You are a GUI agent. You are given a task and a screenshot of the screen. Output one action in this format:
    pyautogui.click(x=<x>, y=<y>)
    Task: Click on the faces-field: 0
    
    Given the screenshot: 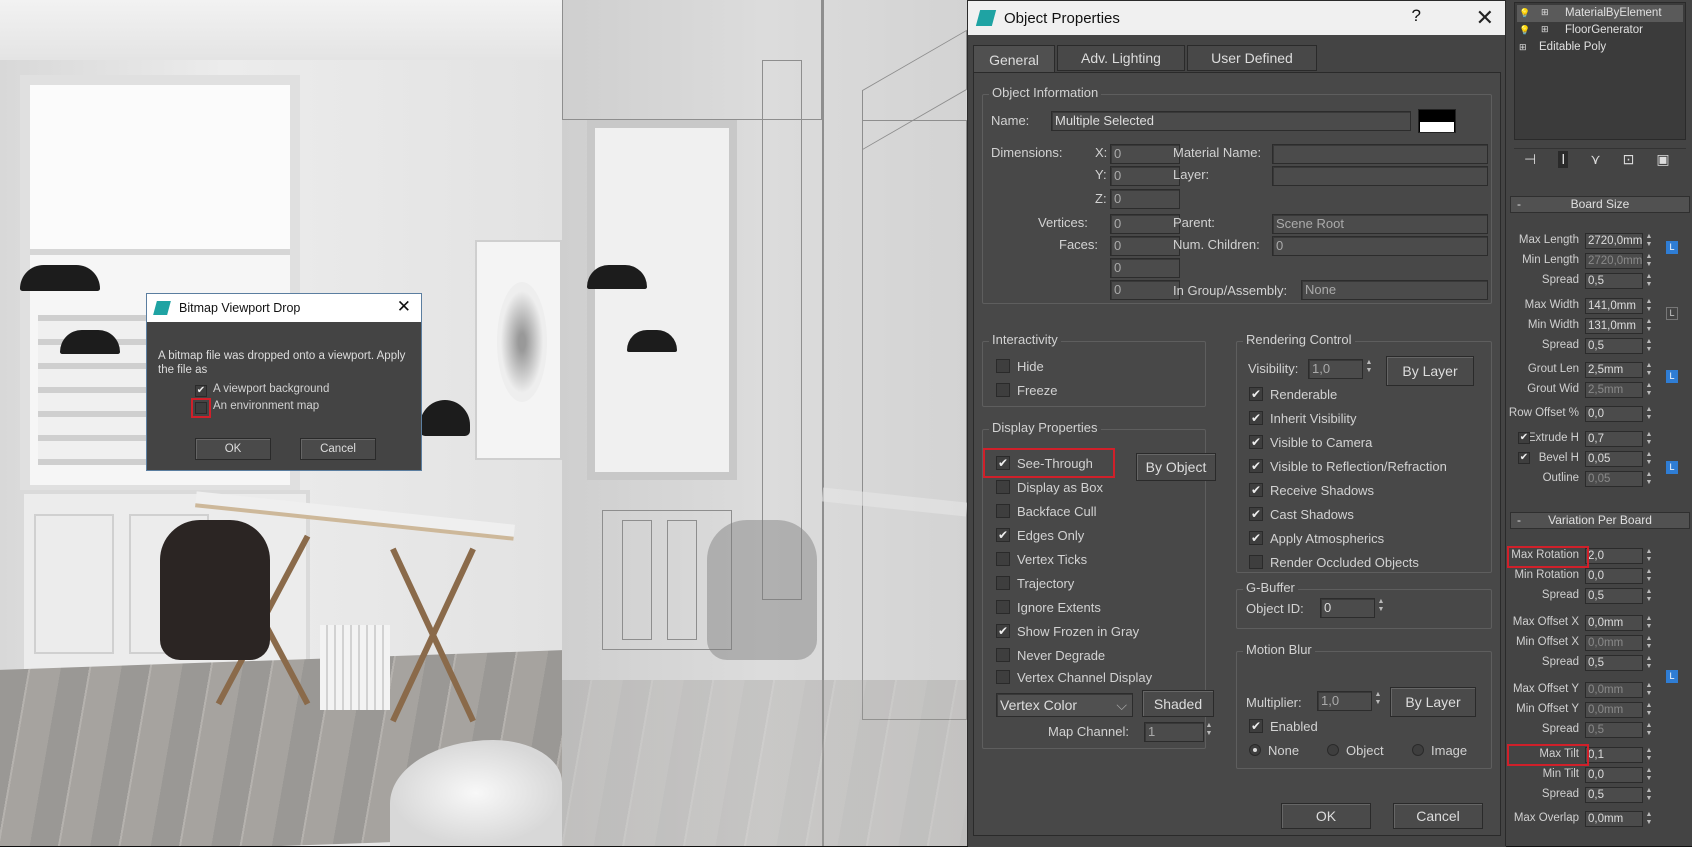 What is the action you would take?
    pyautogui.click(x=1145, y=246)
    